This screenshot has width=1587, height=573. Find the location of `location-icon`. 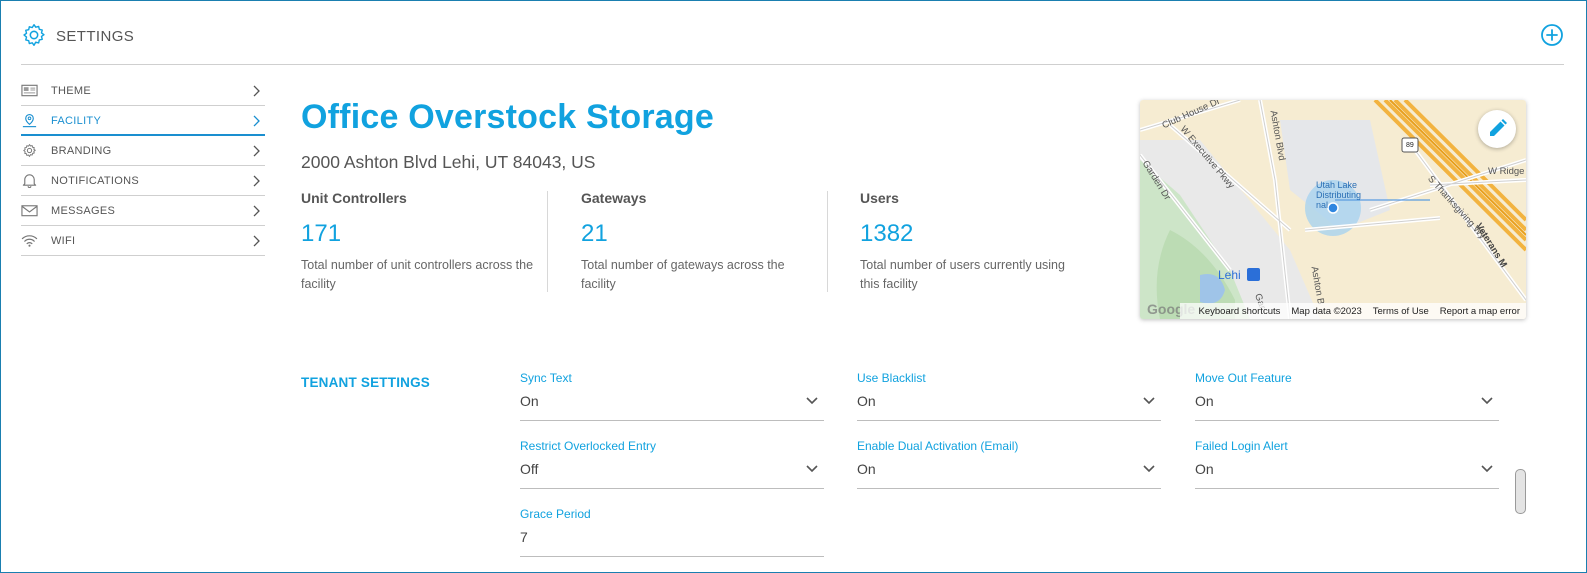

location-icon is located at coordinates (29, 120).